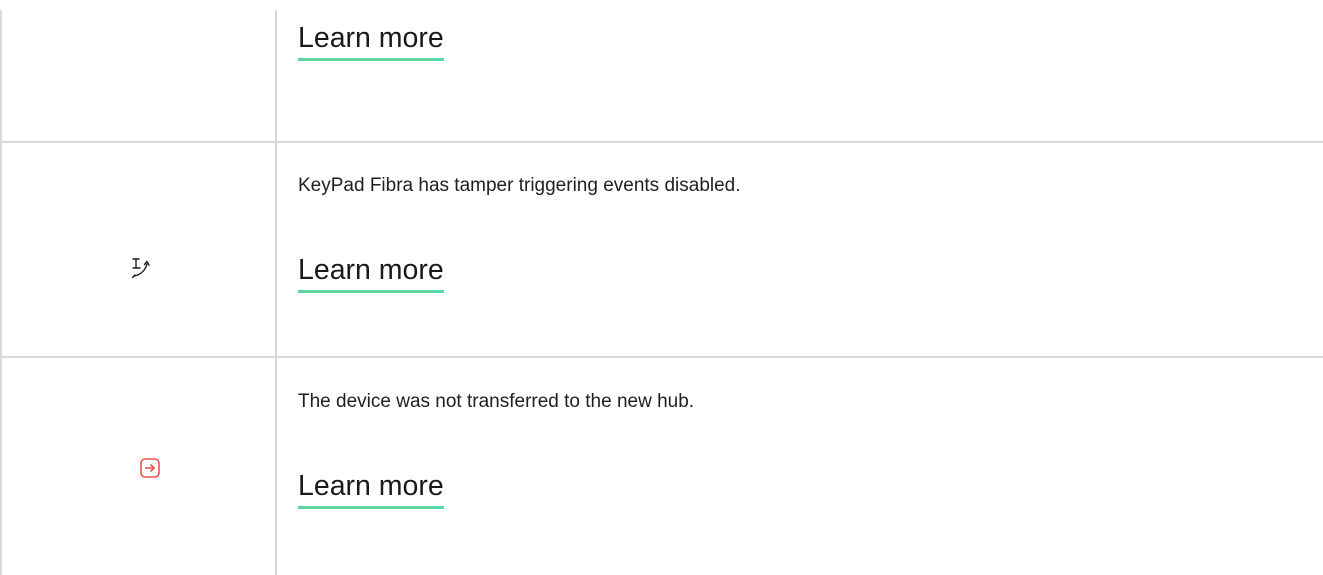 The image size is (1323, 575). What do you see at coordinates (1, 292) in the screenshot?
I see `table-left-border` at bounding box center [1, 292].